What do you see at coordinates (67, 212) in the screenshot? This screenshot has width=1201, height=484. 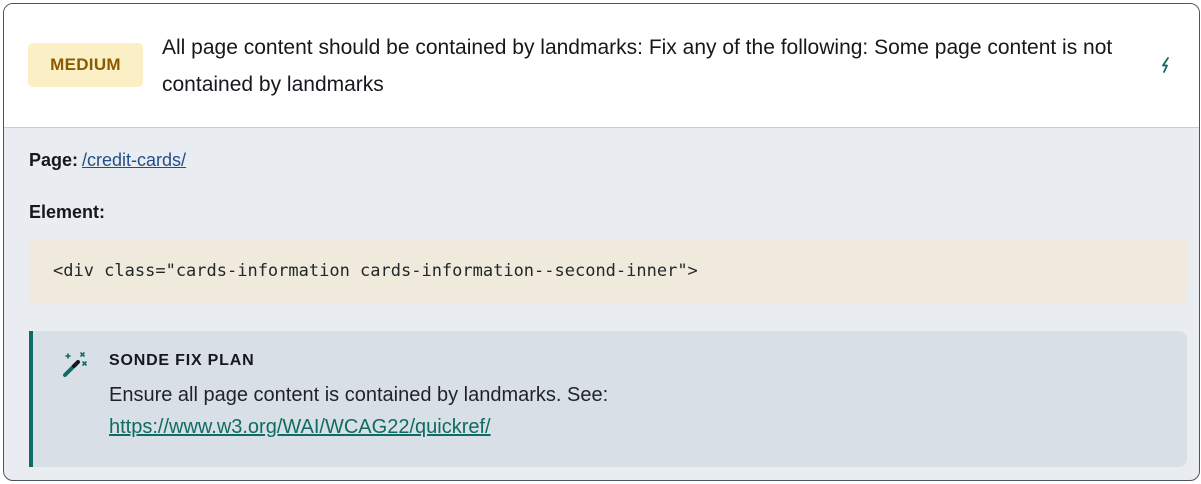 I see `element-label: Element:` at bounding box center [67, 212].